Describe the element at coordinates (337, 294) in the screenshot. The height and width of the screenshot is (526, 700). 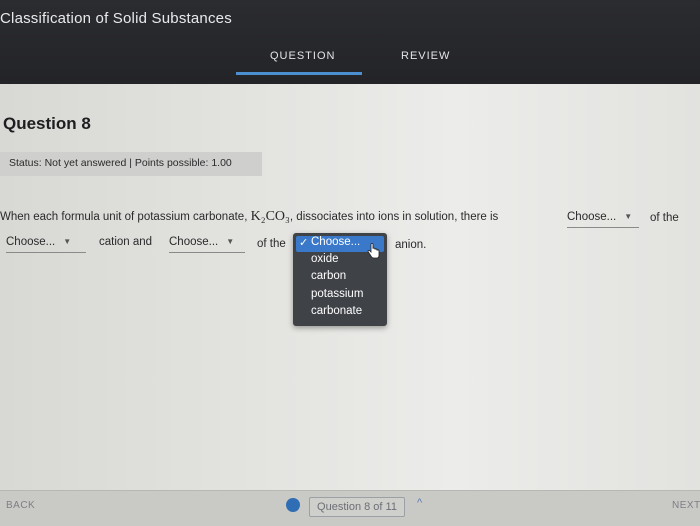
I see `option-potassium: potassium` at that location.